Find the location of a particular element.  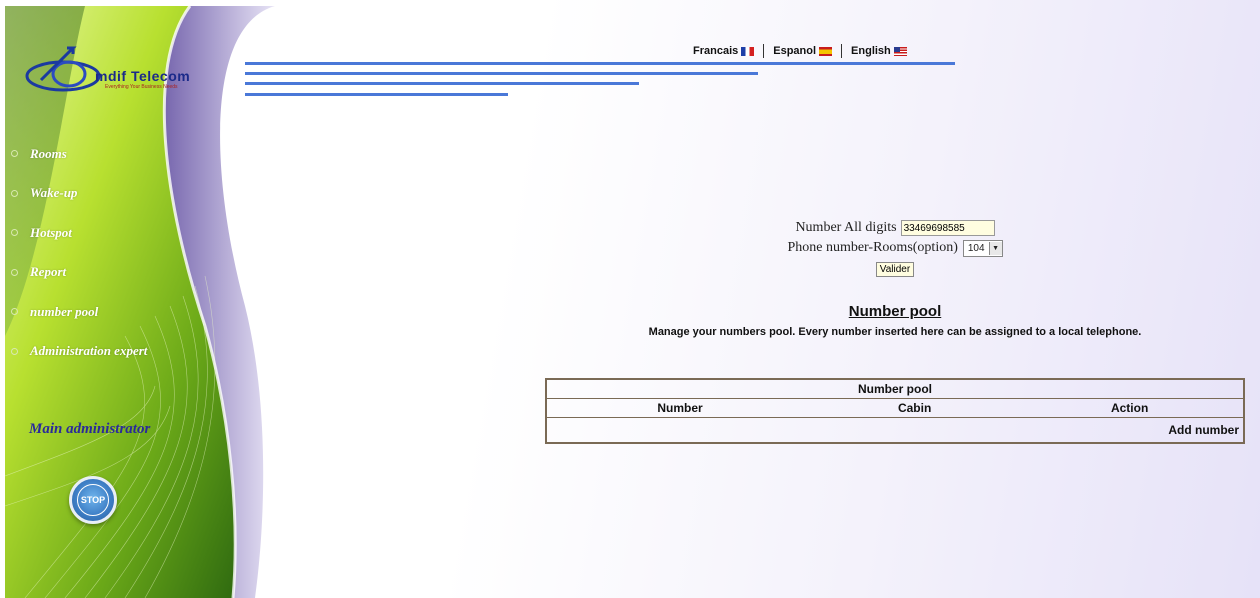

column-header-action: Action is located at coordinates (1130, 408).